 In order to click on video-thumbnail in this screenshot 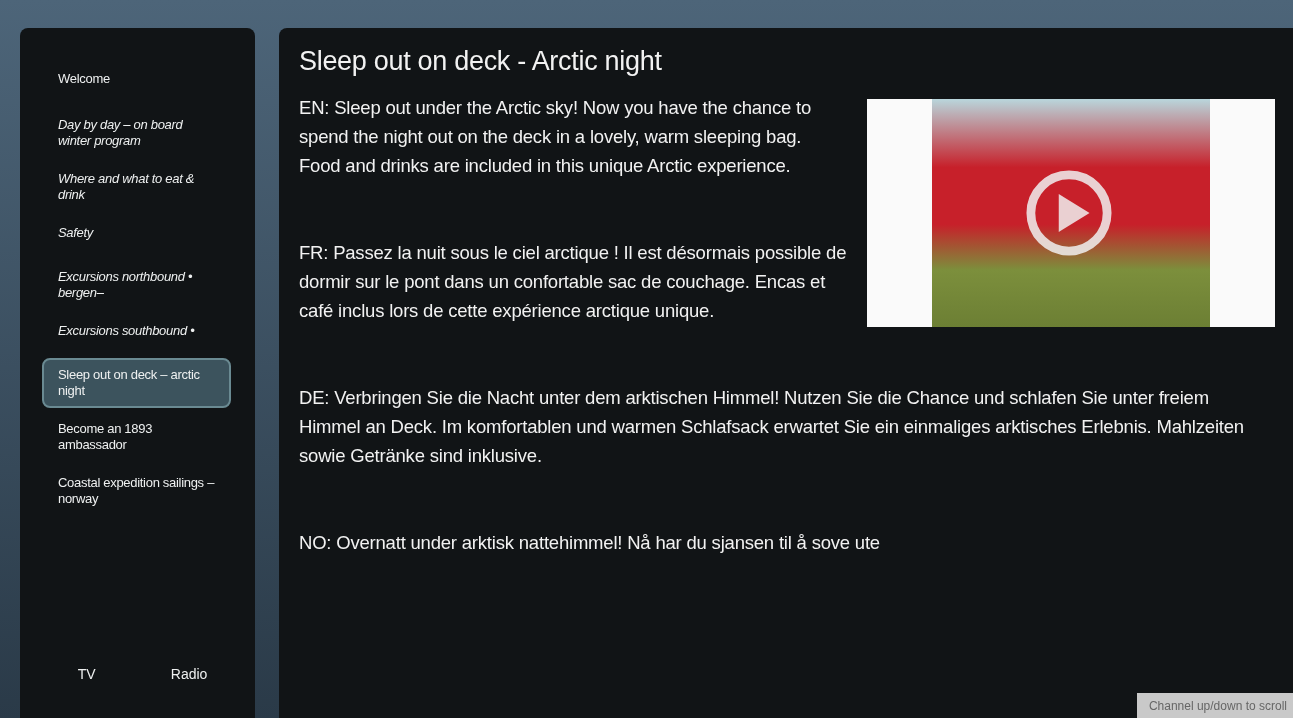, I will do `click(1071, 213)`.